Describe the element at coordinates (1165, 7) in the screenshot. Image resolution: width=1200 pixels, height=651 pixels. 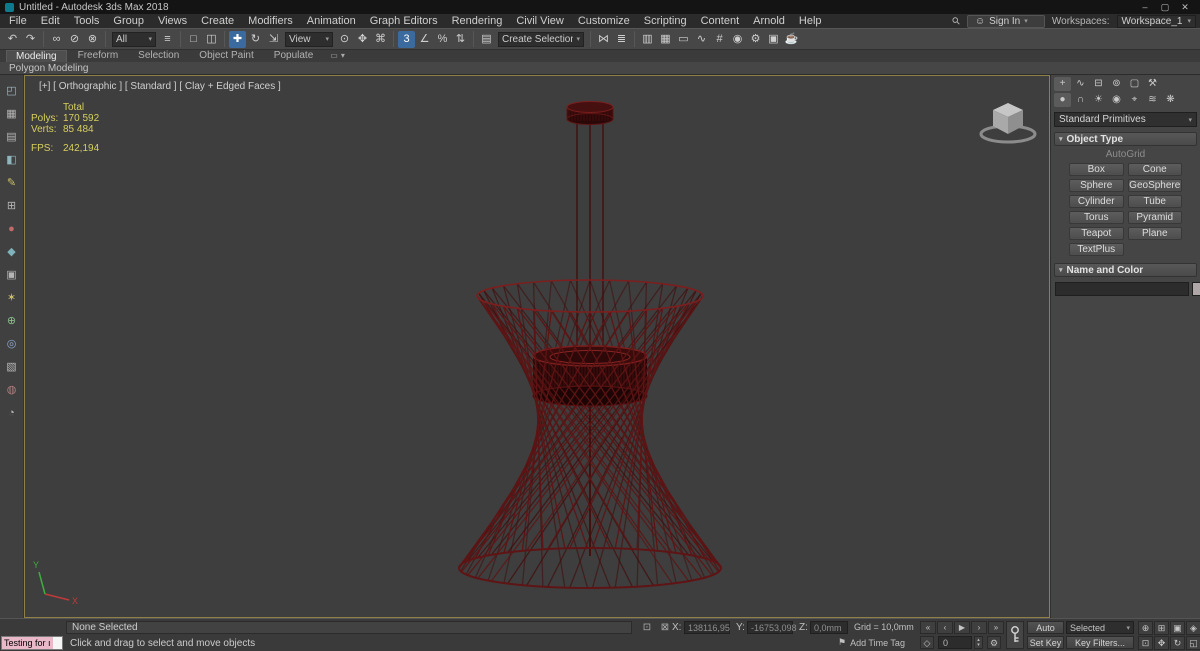
I see `maximize-button: ▢` at that location.